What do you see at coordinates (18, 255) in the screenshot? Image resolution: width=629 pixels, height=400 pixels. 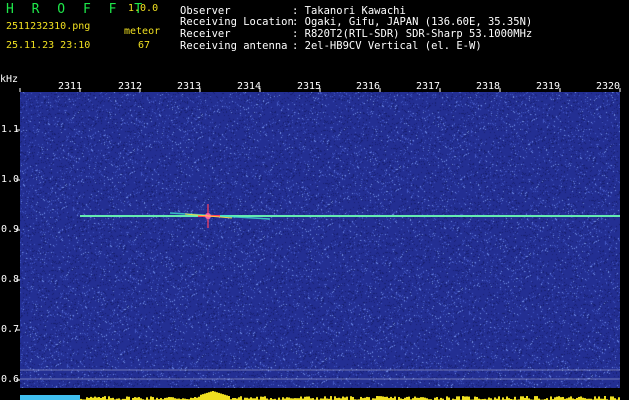 I see `freq-ticks` at bounding box center [18, 255].